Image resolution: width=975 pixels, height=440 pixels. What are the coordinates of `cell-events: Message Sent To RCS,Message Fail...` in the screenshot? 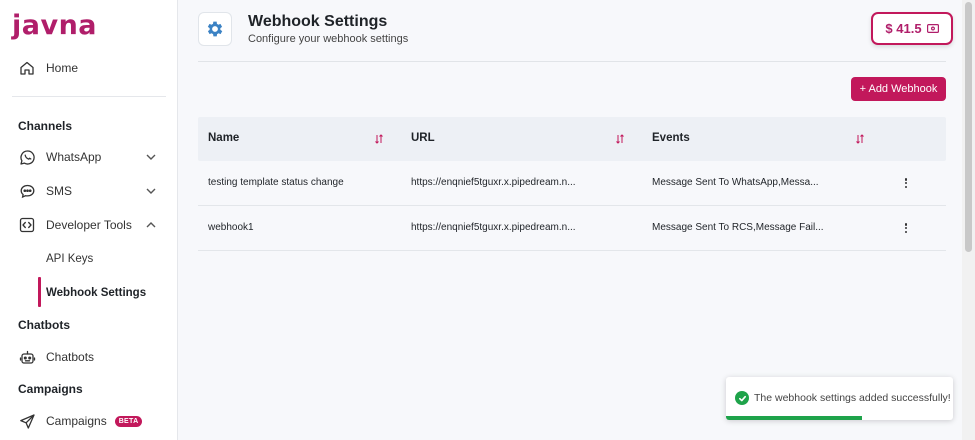 It's located at (738, 227).